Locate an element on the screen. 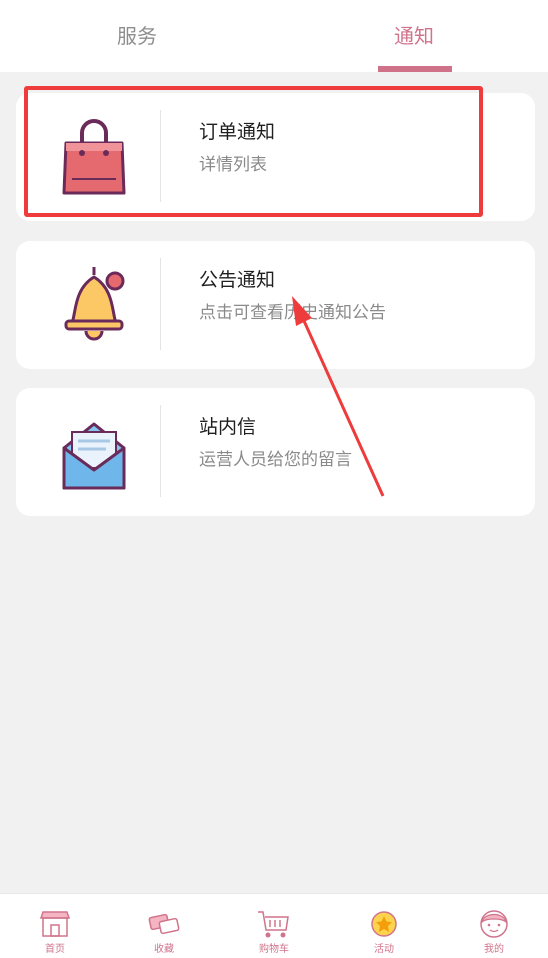  announcement-card: 公告通知 点击可查看历史通知公告 is located at coordinates (275, 305).